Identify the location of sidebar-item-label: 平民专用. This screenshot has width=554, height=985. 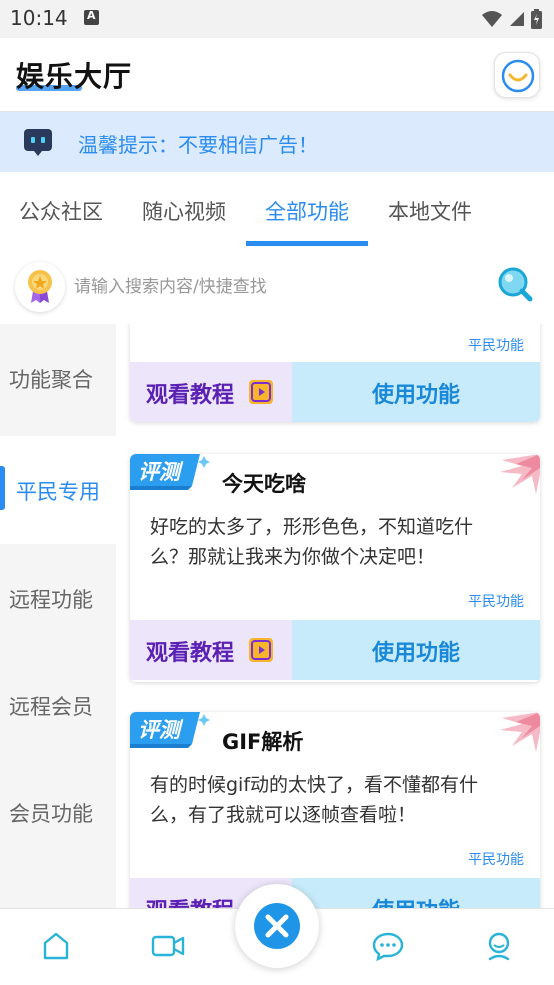
(58, 492).